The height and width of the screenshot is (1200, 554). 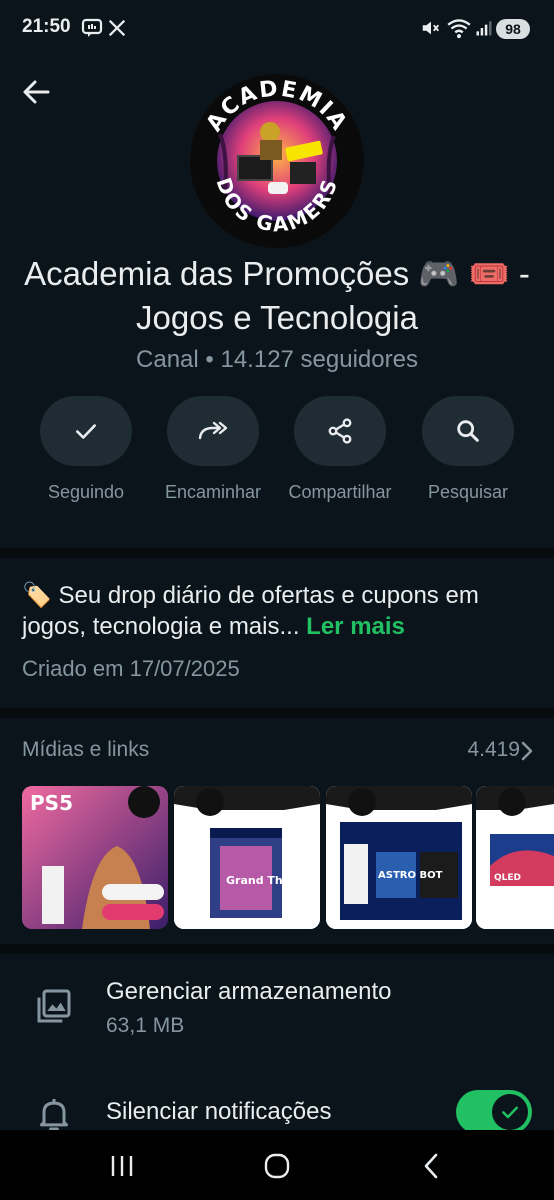 I want to click on forward-icon, so click(x=213, y=430).